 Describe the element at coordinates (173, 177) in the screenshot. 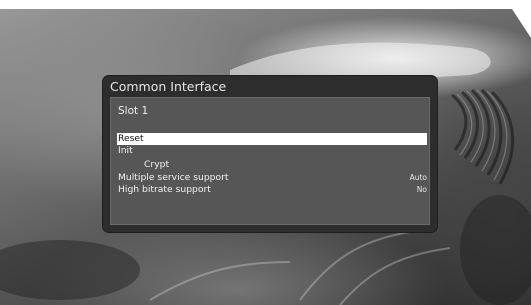

I see `menu-item-label: Multiple service support` at that location.